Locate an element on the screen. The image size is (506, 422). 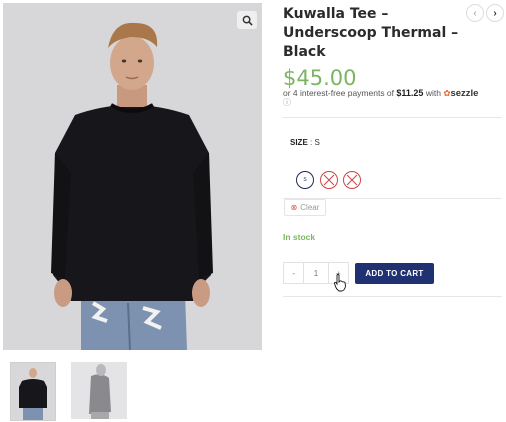
installment-with: with is located at coordinates (433, 93).